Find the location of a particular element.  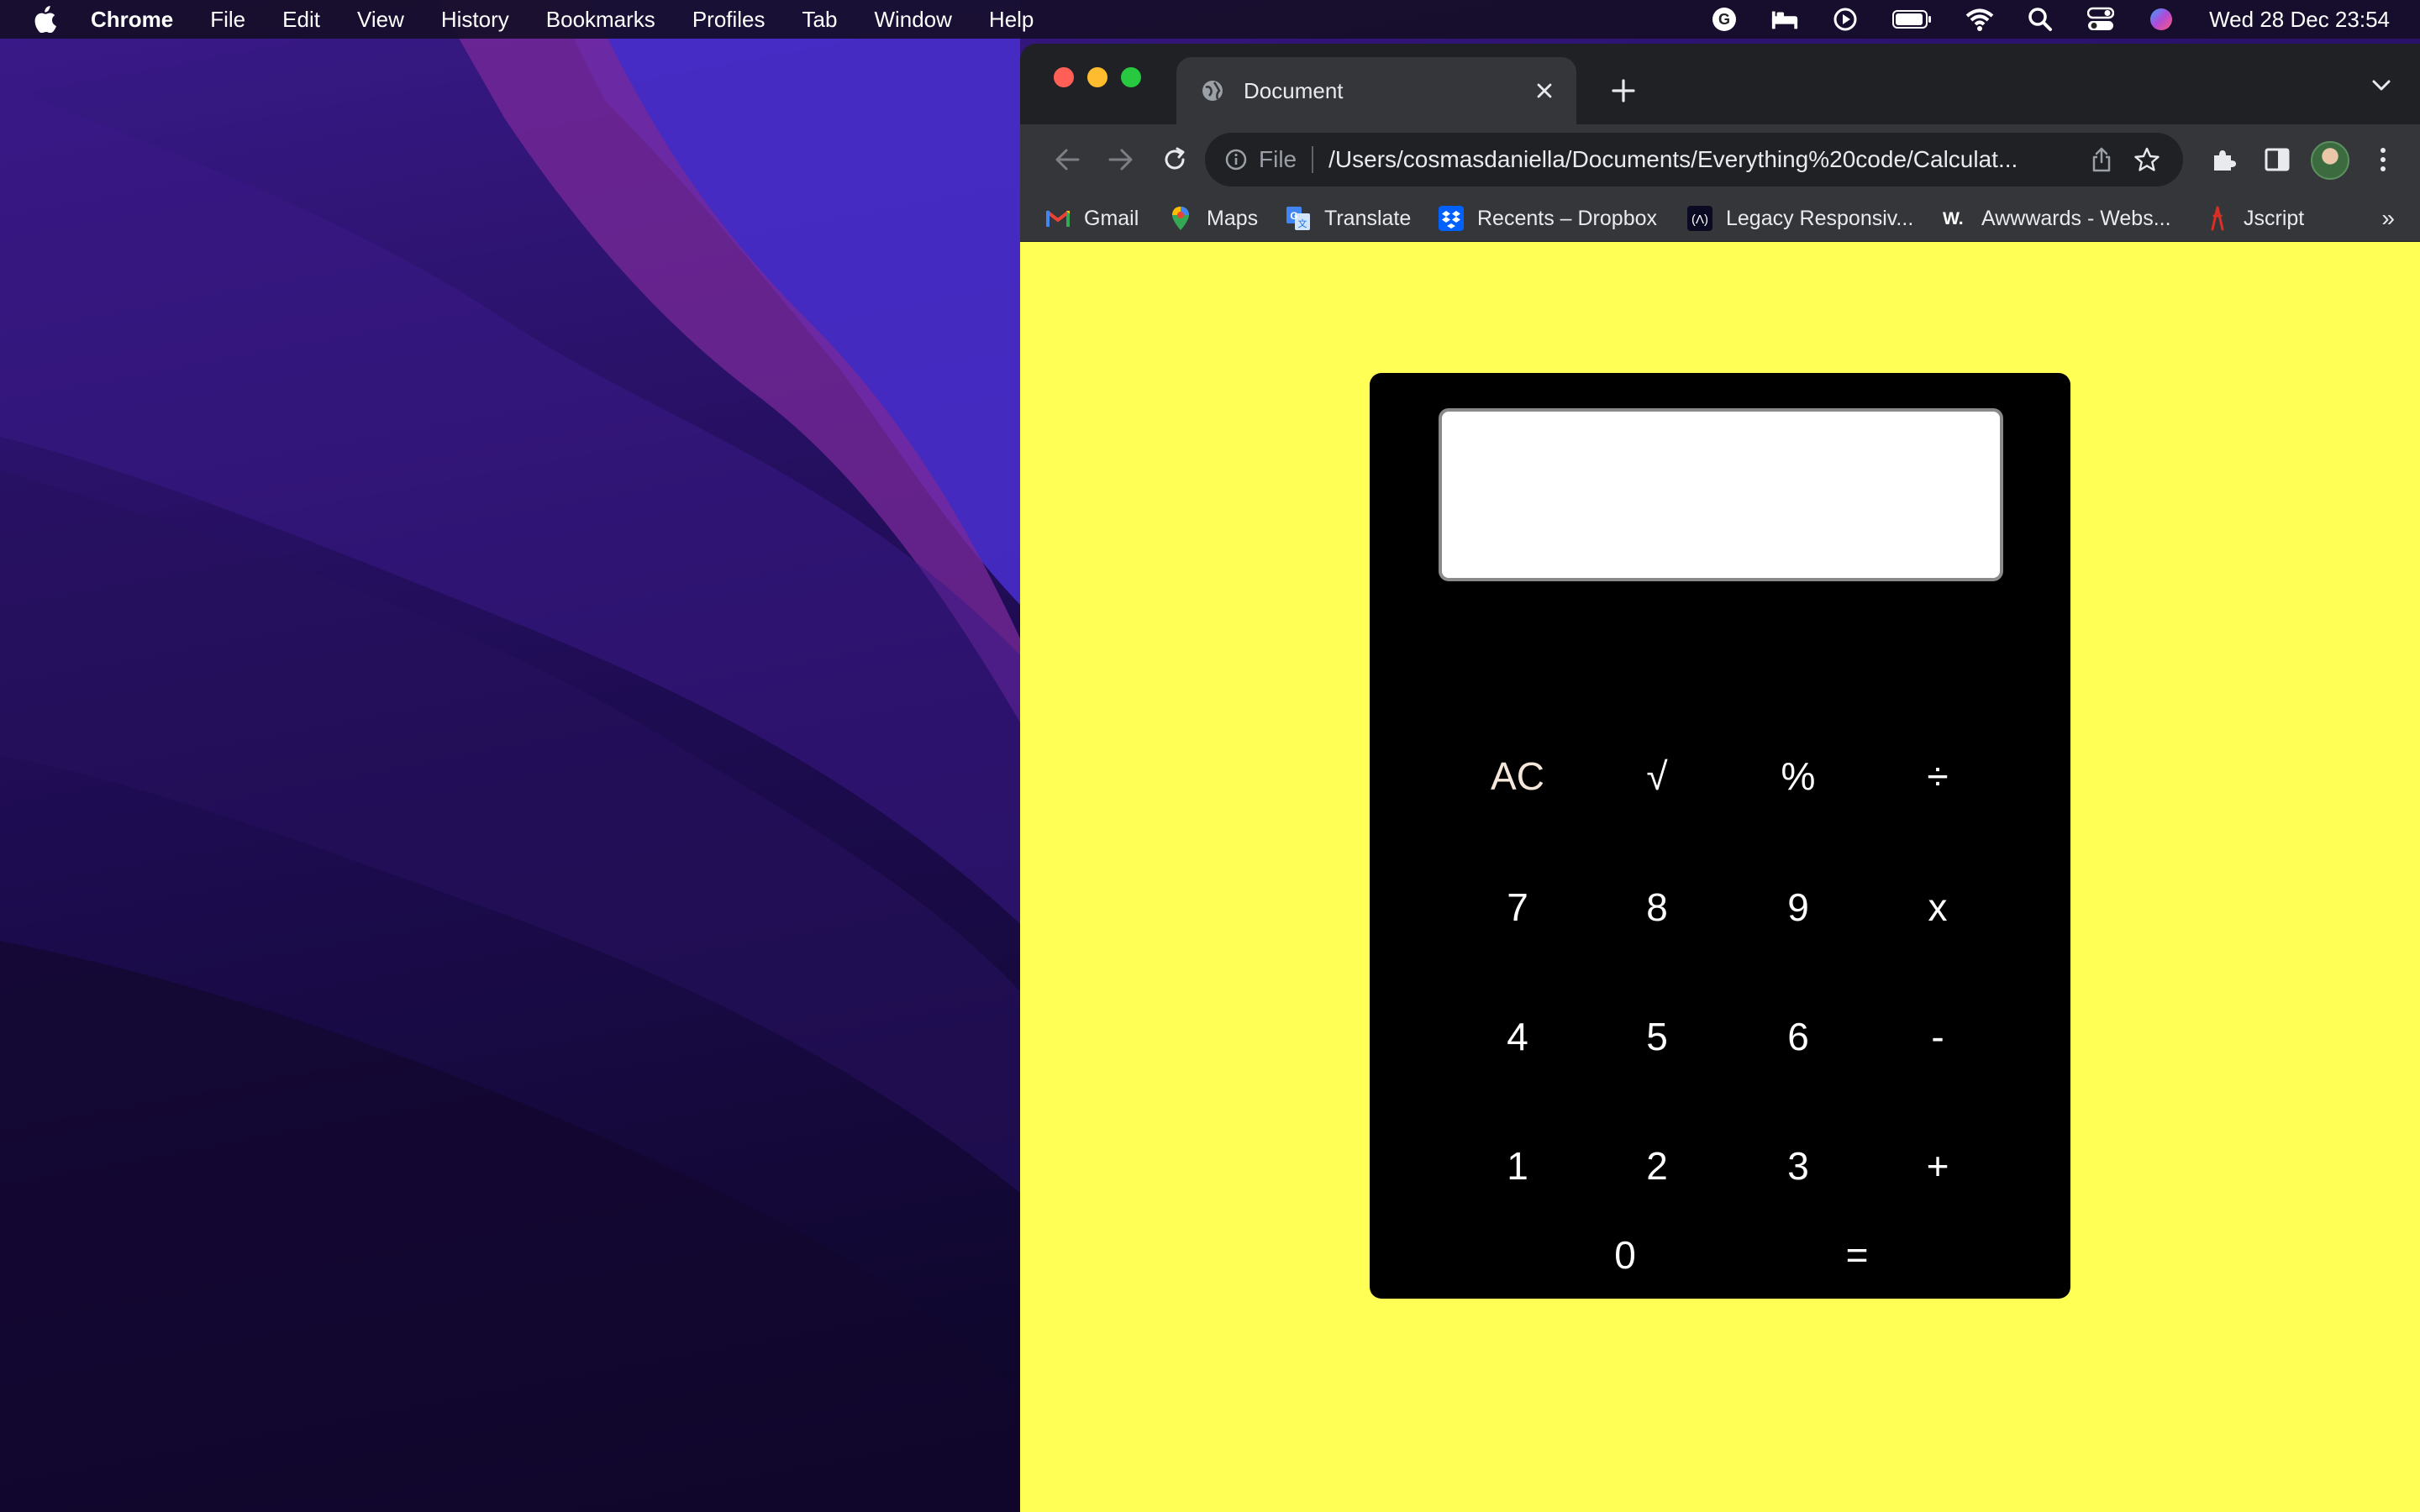

window-minimize-button is located at coordinates (1097, 77).